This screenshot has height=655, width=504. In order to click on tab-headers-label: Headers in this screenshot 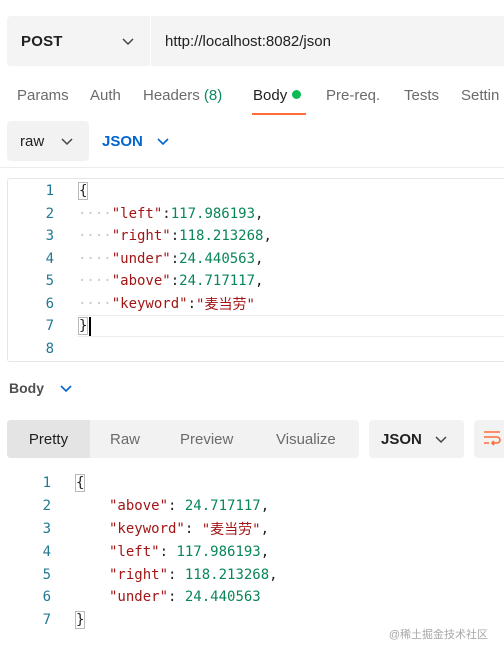, I will do `click(171, 95)`.